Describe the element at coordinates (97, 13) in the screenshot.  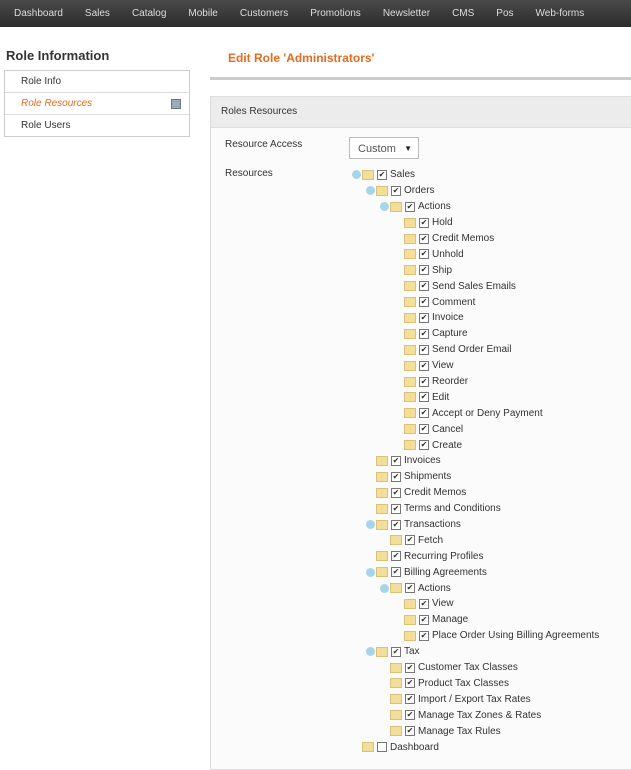
I see `nav-sales: Sales` at that location.